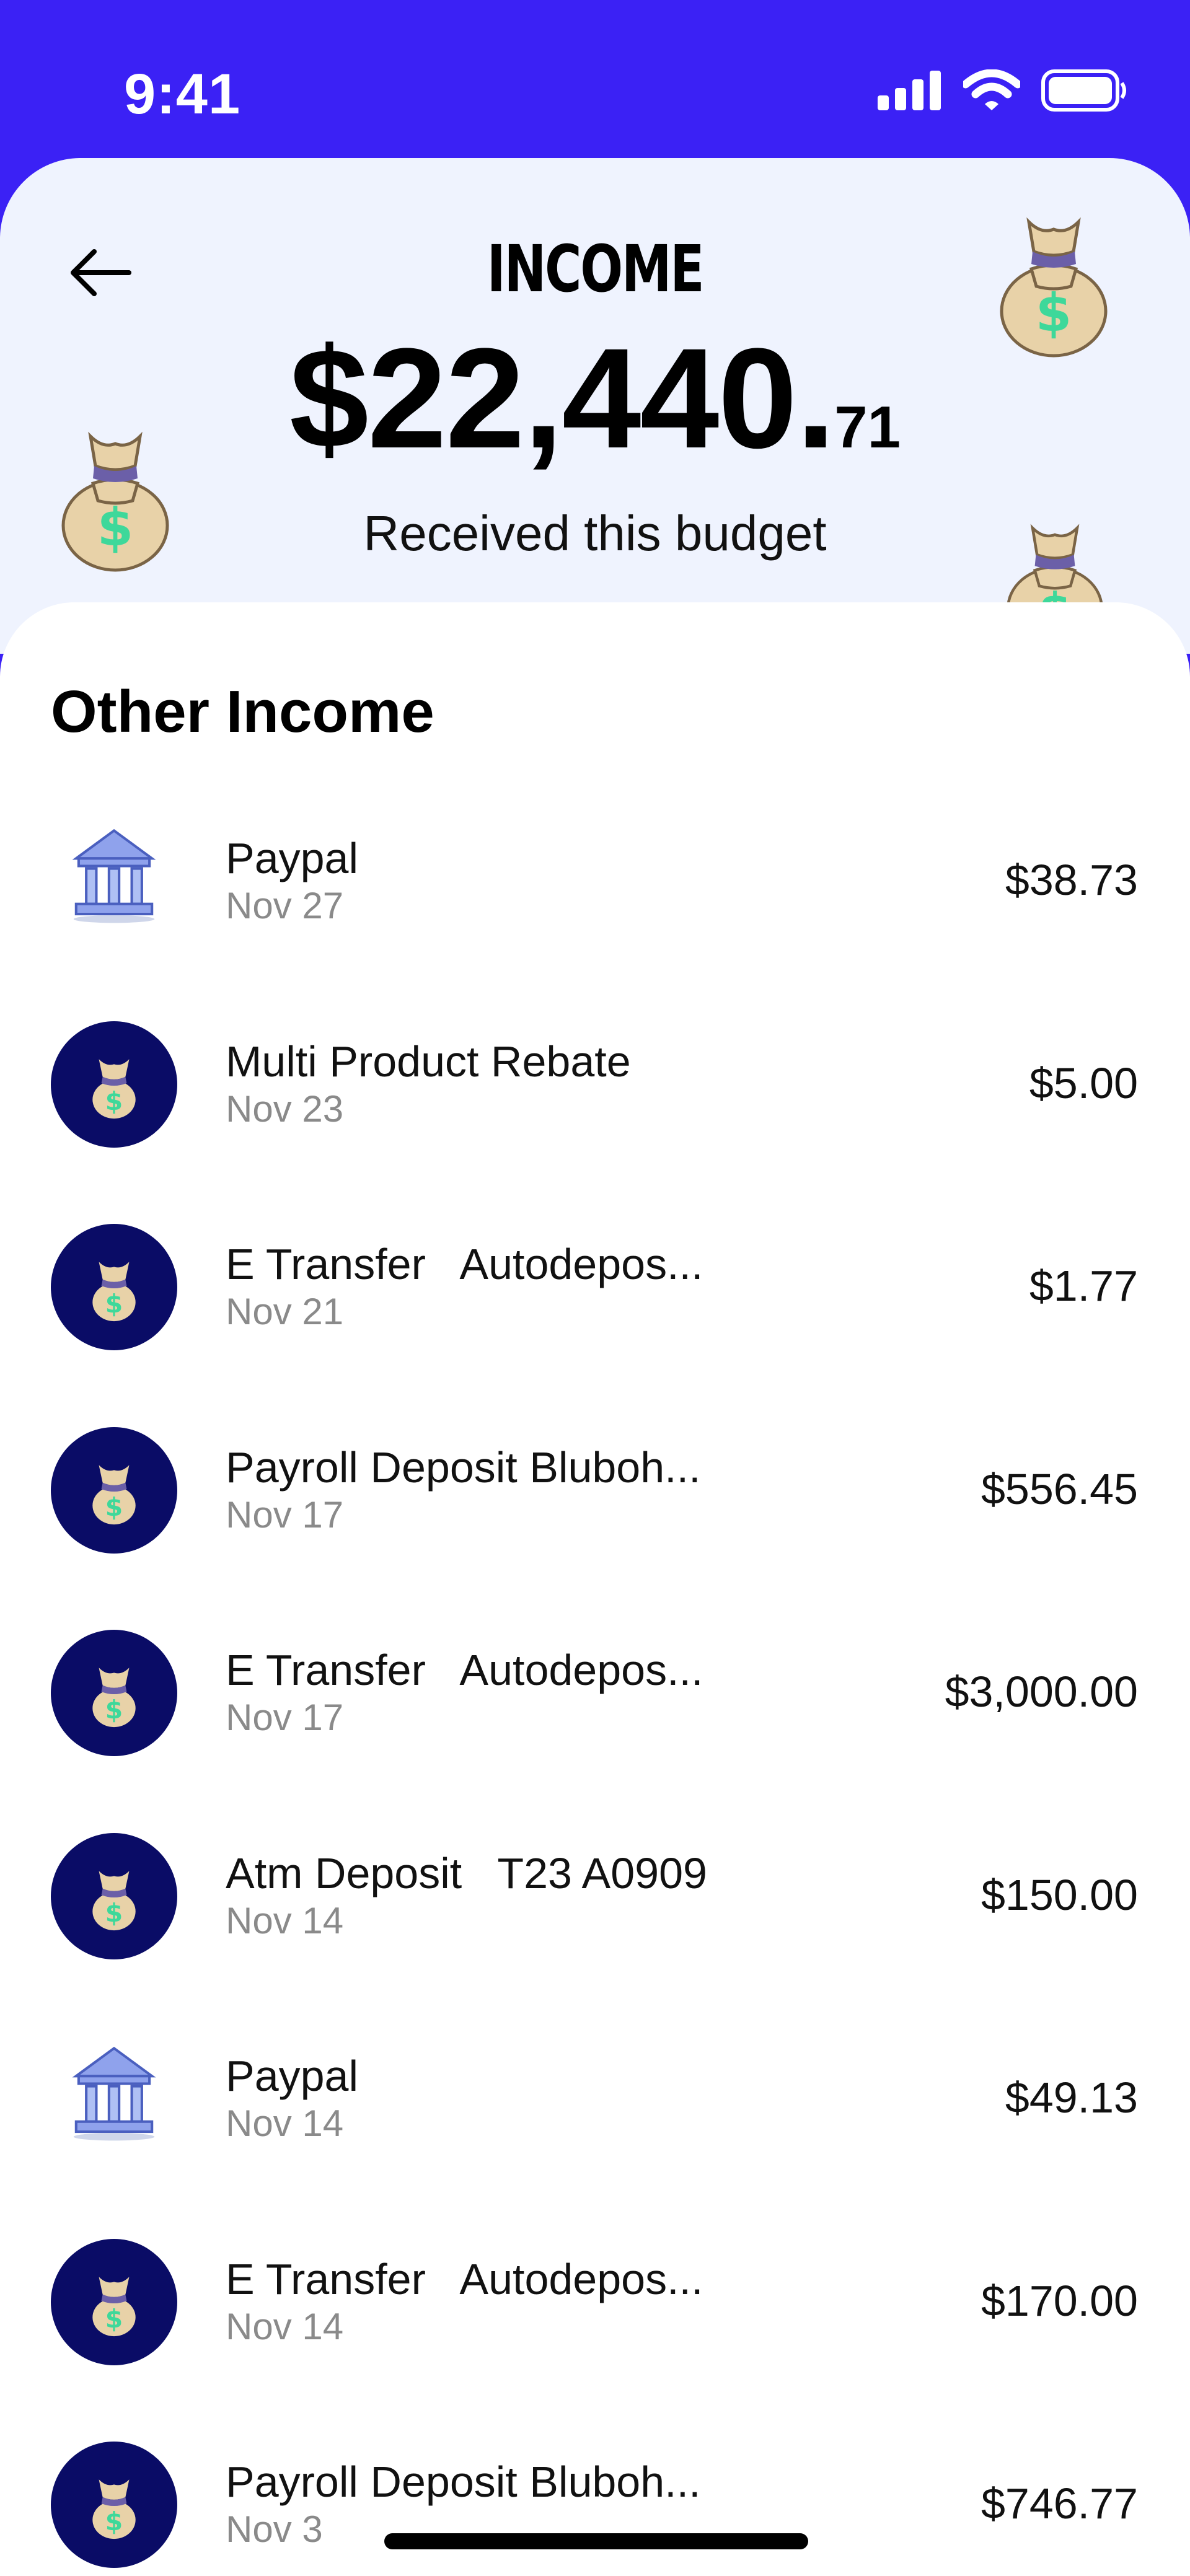  I want to click on income-row: $ Atm Deposit T23 A0909 Nov 14 $150.00, so click(595, 1934).